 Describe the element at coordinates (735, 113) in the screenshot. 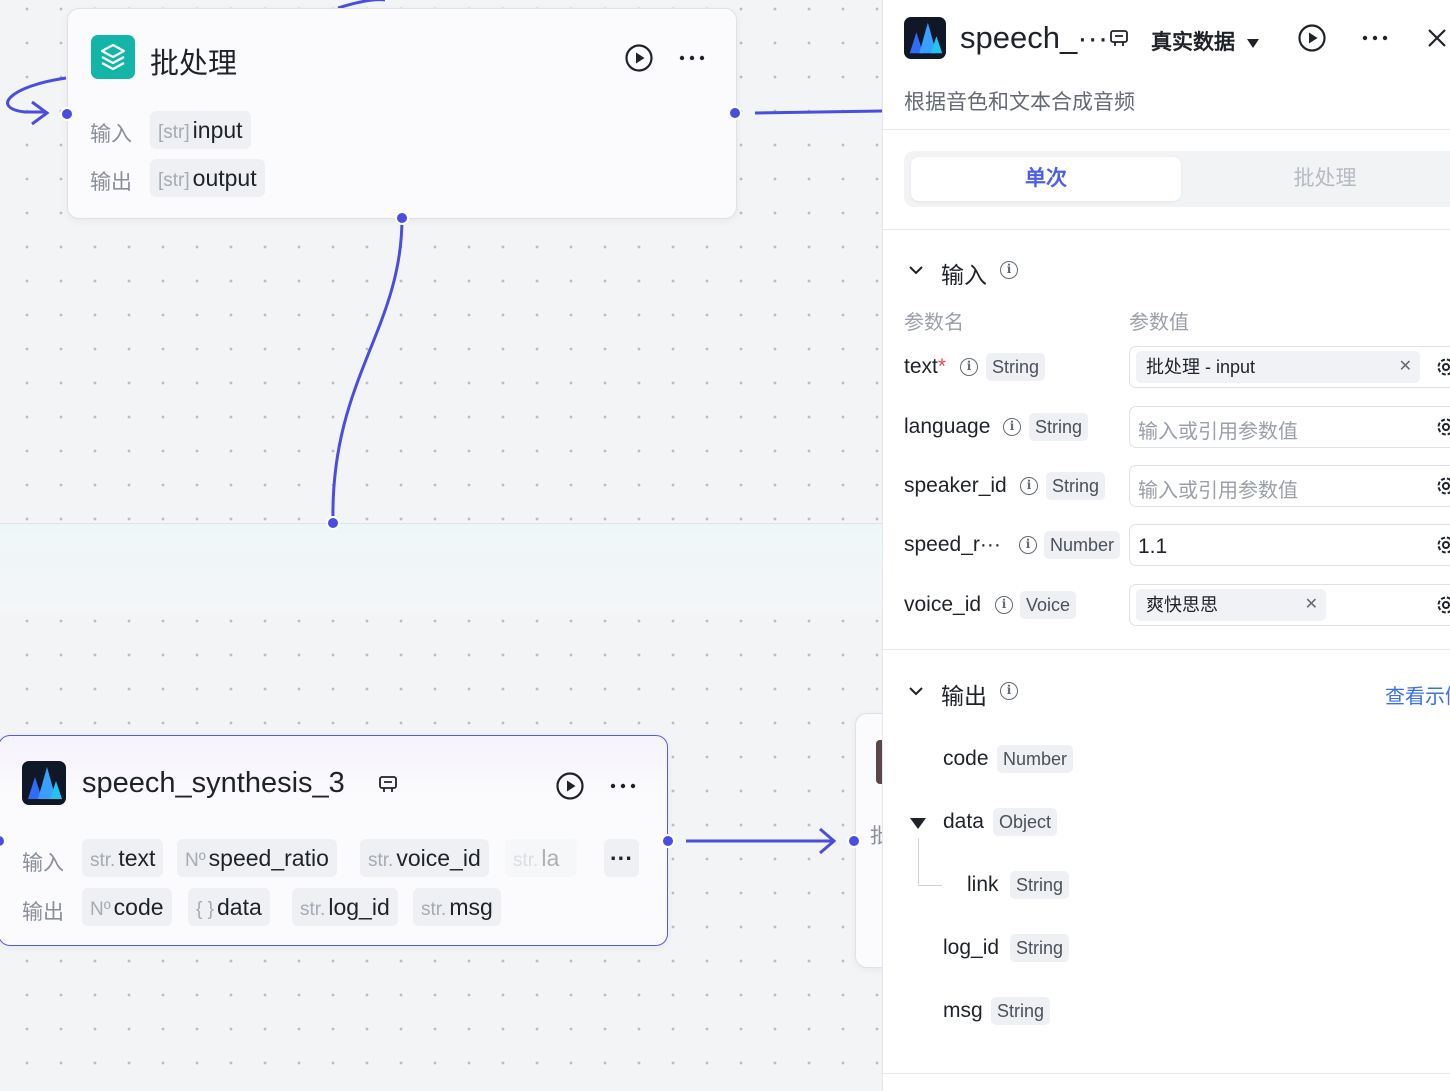

I see `port-batch-out` at that location.